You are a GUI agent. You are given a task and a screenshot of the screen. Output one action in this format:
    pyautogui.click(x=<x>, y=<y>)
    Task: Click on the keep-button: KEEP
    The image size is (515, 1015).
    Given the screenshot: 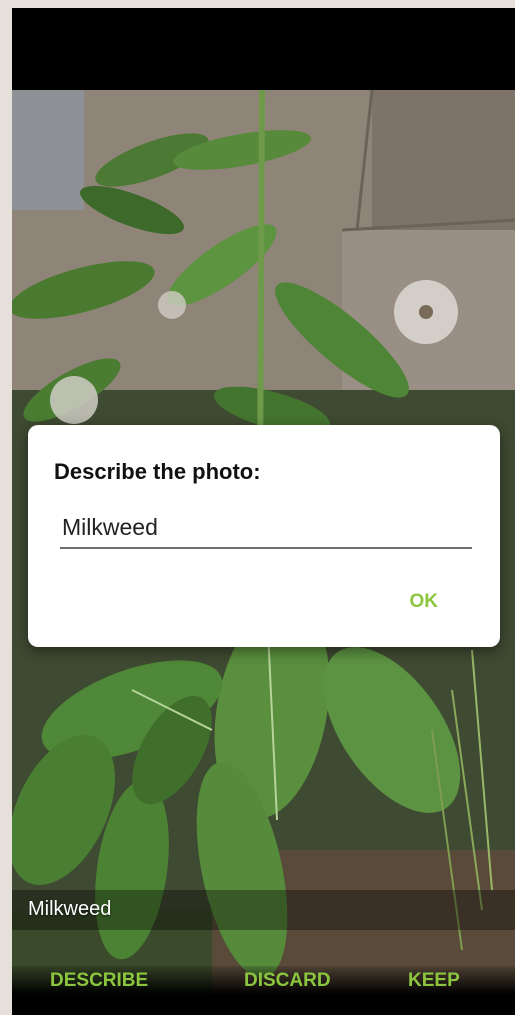 What is the action you would take?
    pyautogui.click(x=434, y=981)
    